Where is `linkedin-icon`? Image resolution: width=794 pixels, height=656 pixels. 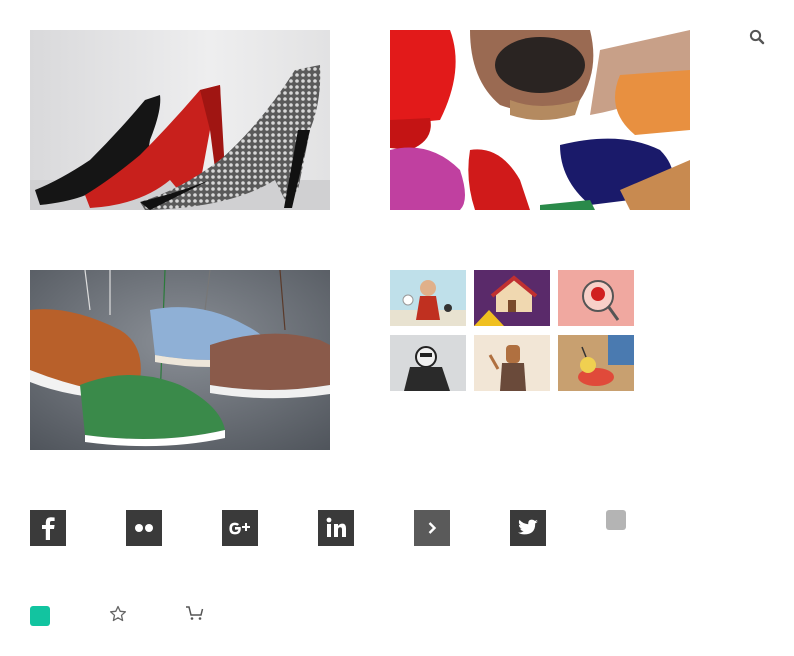 linkedin-icon is located at coordinates (336, 528).